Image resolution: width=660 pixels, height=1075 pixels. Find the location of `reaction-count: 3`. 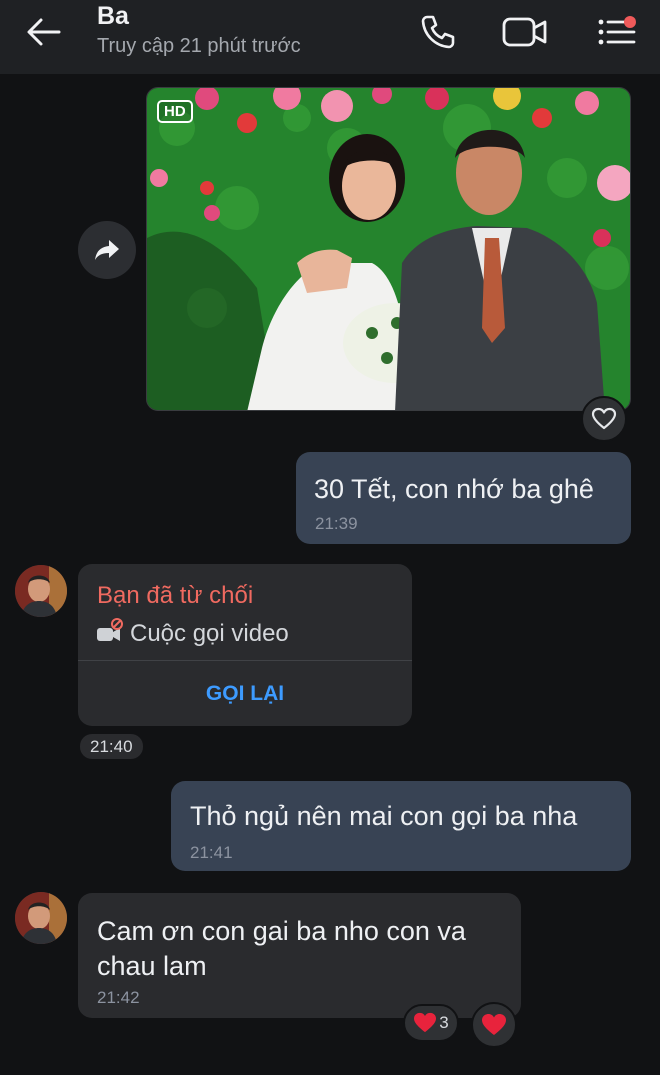

reaction-count: 3 is located at coordinates (444, 1022).